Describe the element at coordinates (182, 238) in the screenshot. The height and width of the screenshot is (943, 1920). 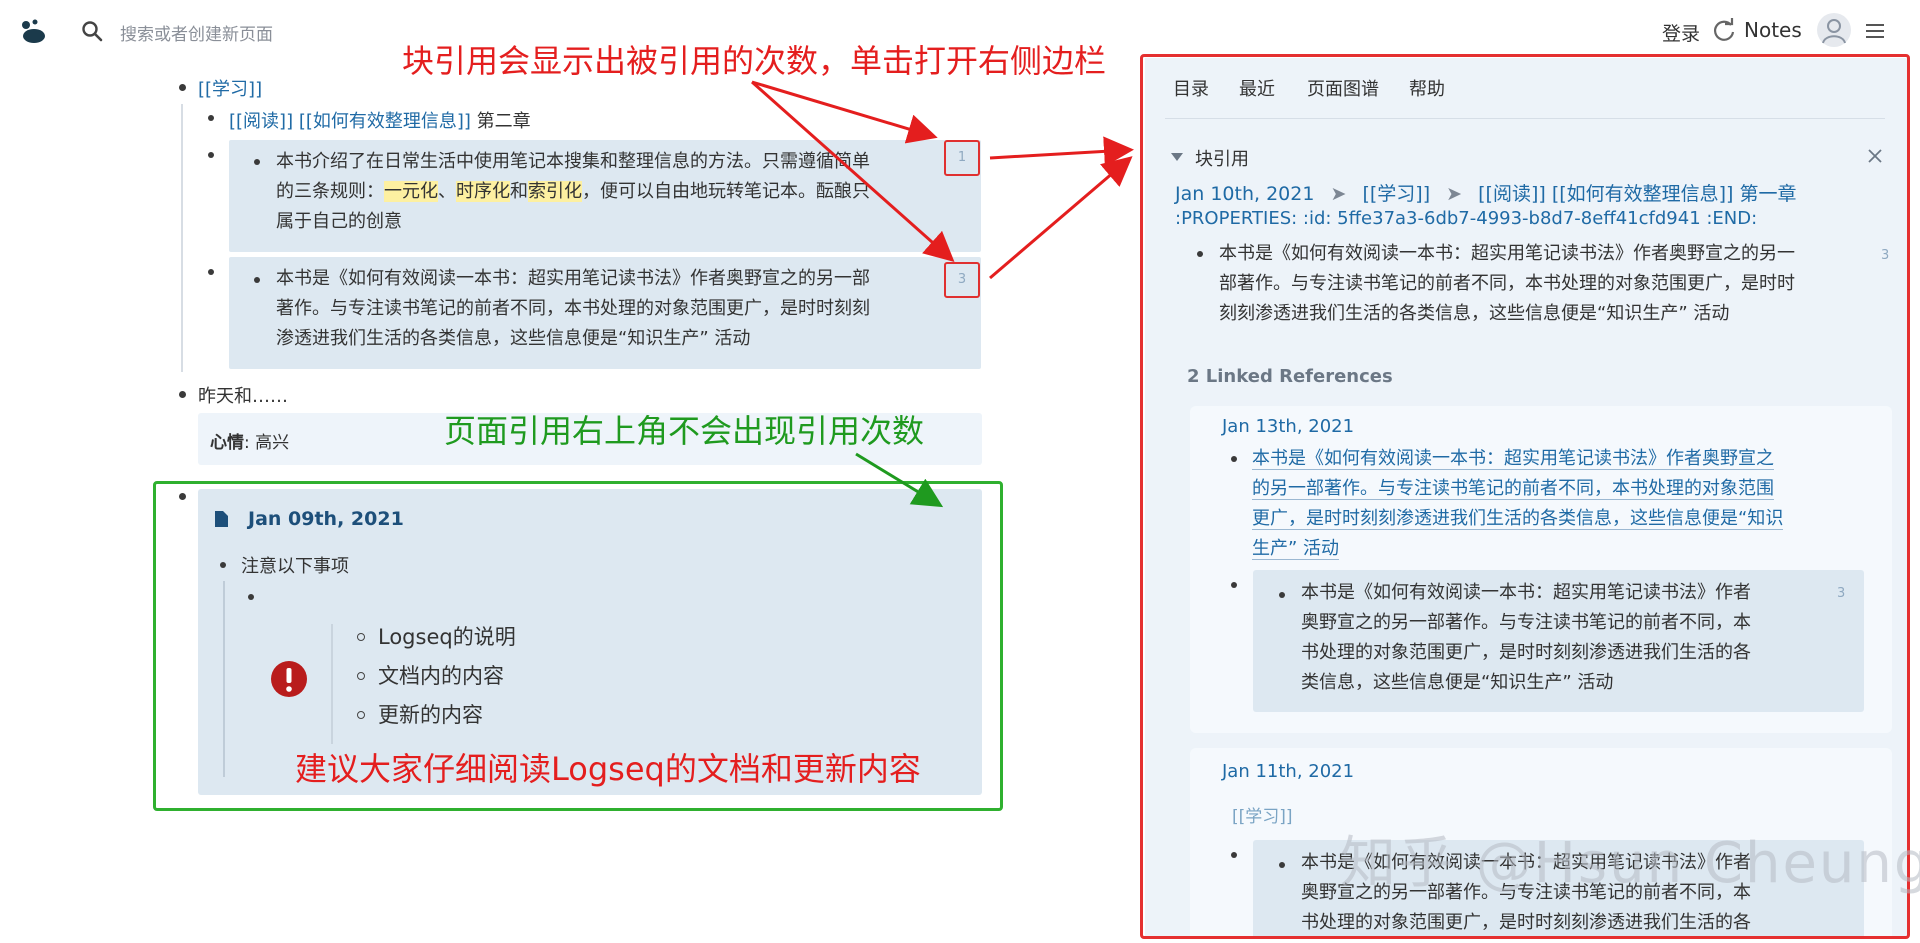
I see `block-guide-line` at that location.